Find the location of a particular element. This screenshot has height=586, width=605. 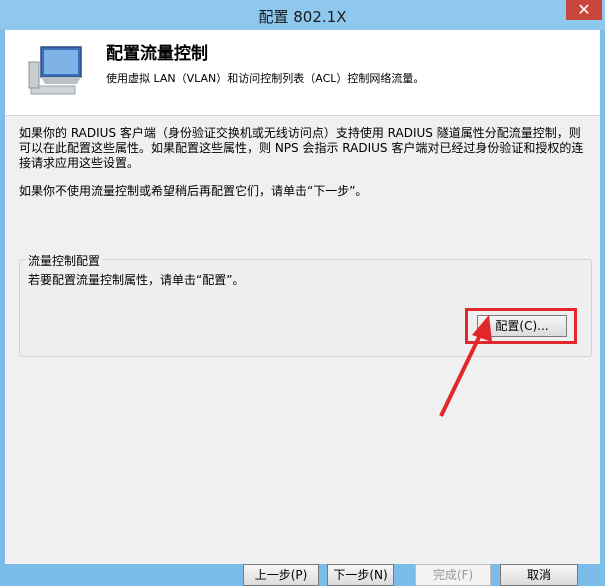

previous-button: 上一步(P) is located at coordinates (281, 575).